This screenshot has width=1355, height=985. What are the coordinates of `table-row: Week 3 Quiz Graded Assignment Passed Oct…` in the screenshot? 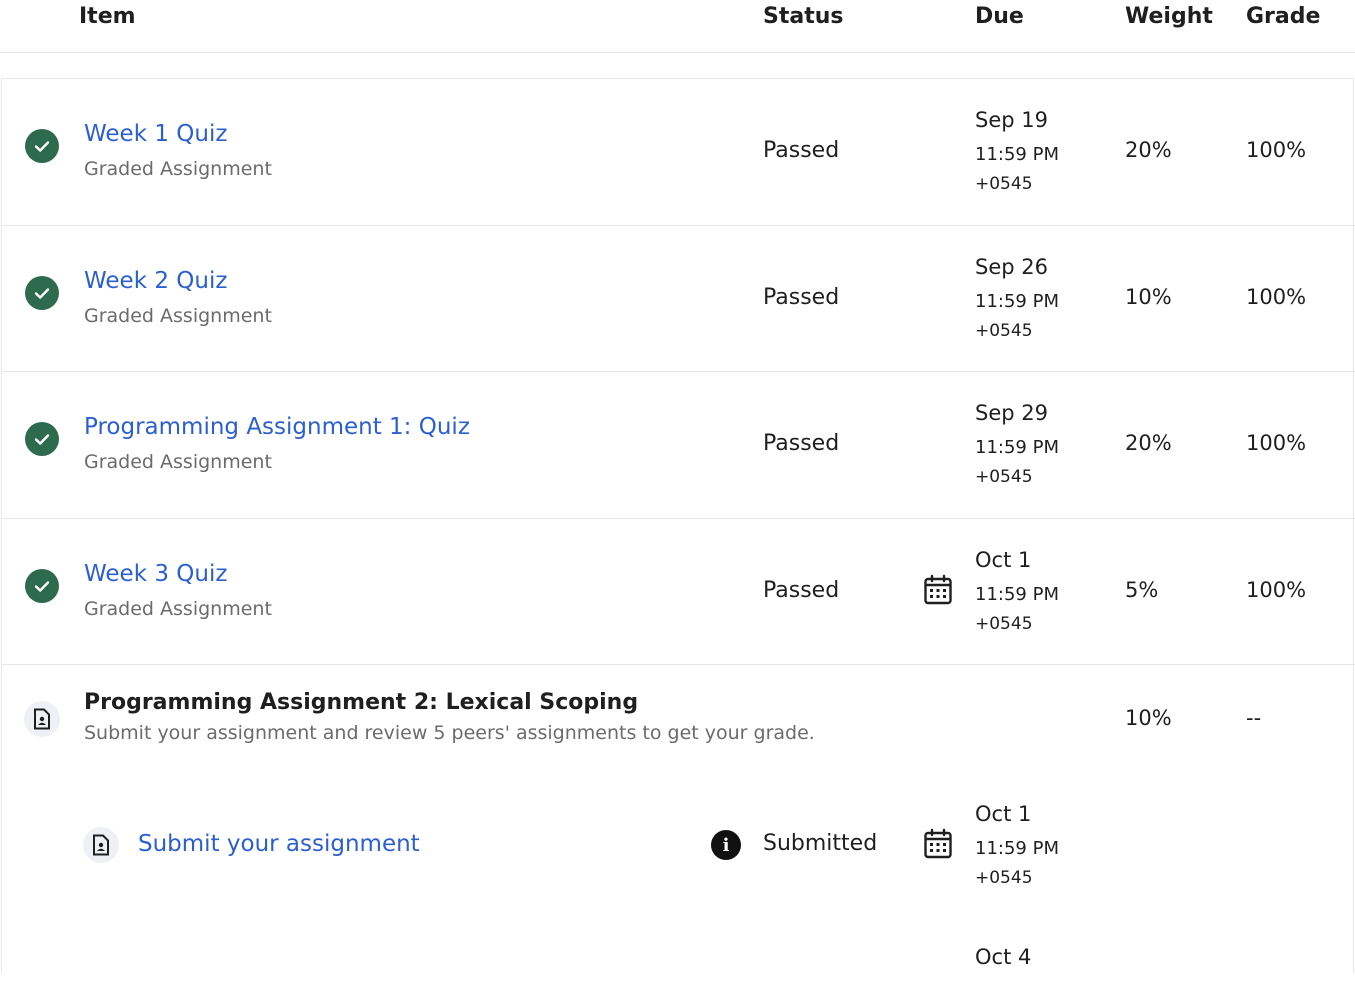 It's located at (678, 592).